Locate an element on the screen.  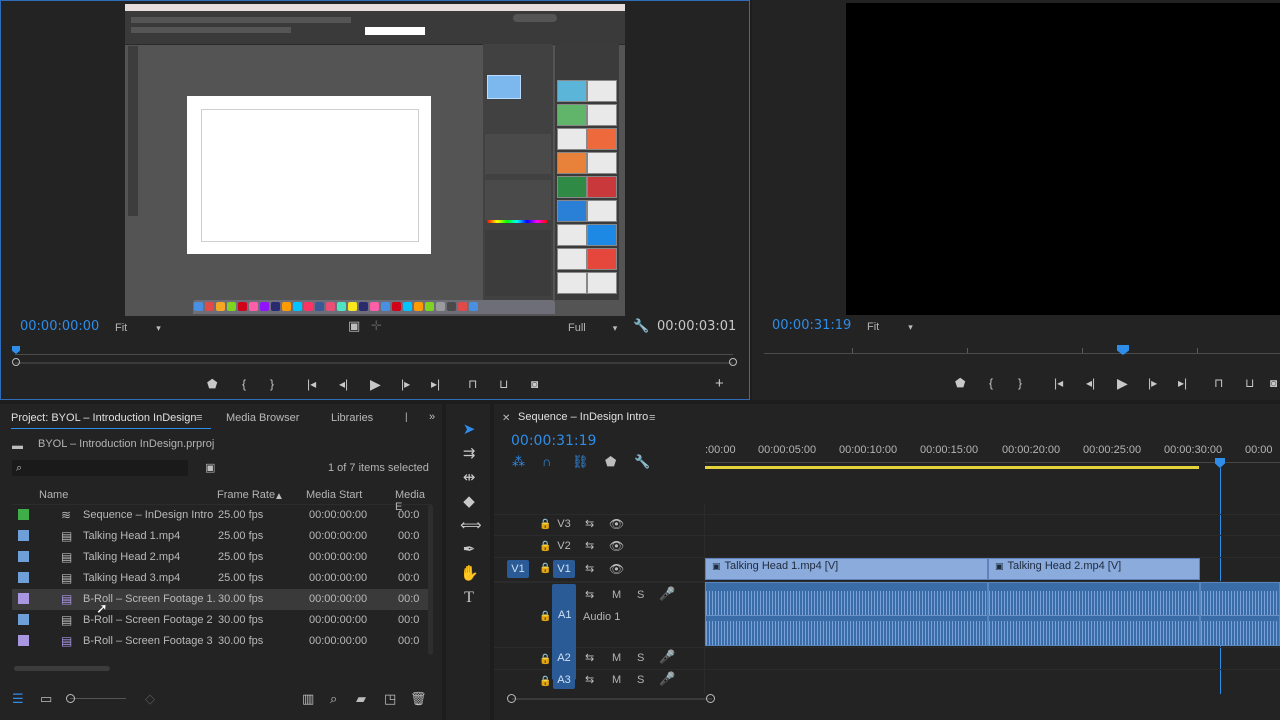
source-time-ruler is located at coordinates (374, 354).